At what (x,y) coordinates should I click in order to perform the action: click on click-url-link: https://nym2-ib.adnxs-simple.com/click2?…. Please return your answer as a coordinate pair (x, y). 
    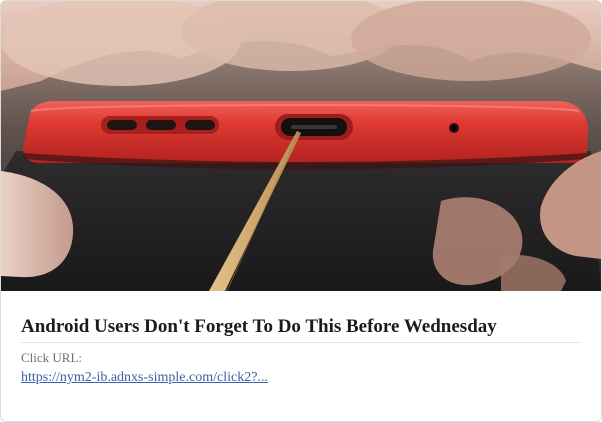
    Looking at the image, I should click on (144, 378).